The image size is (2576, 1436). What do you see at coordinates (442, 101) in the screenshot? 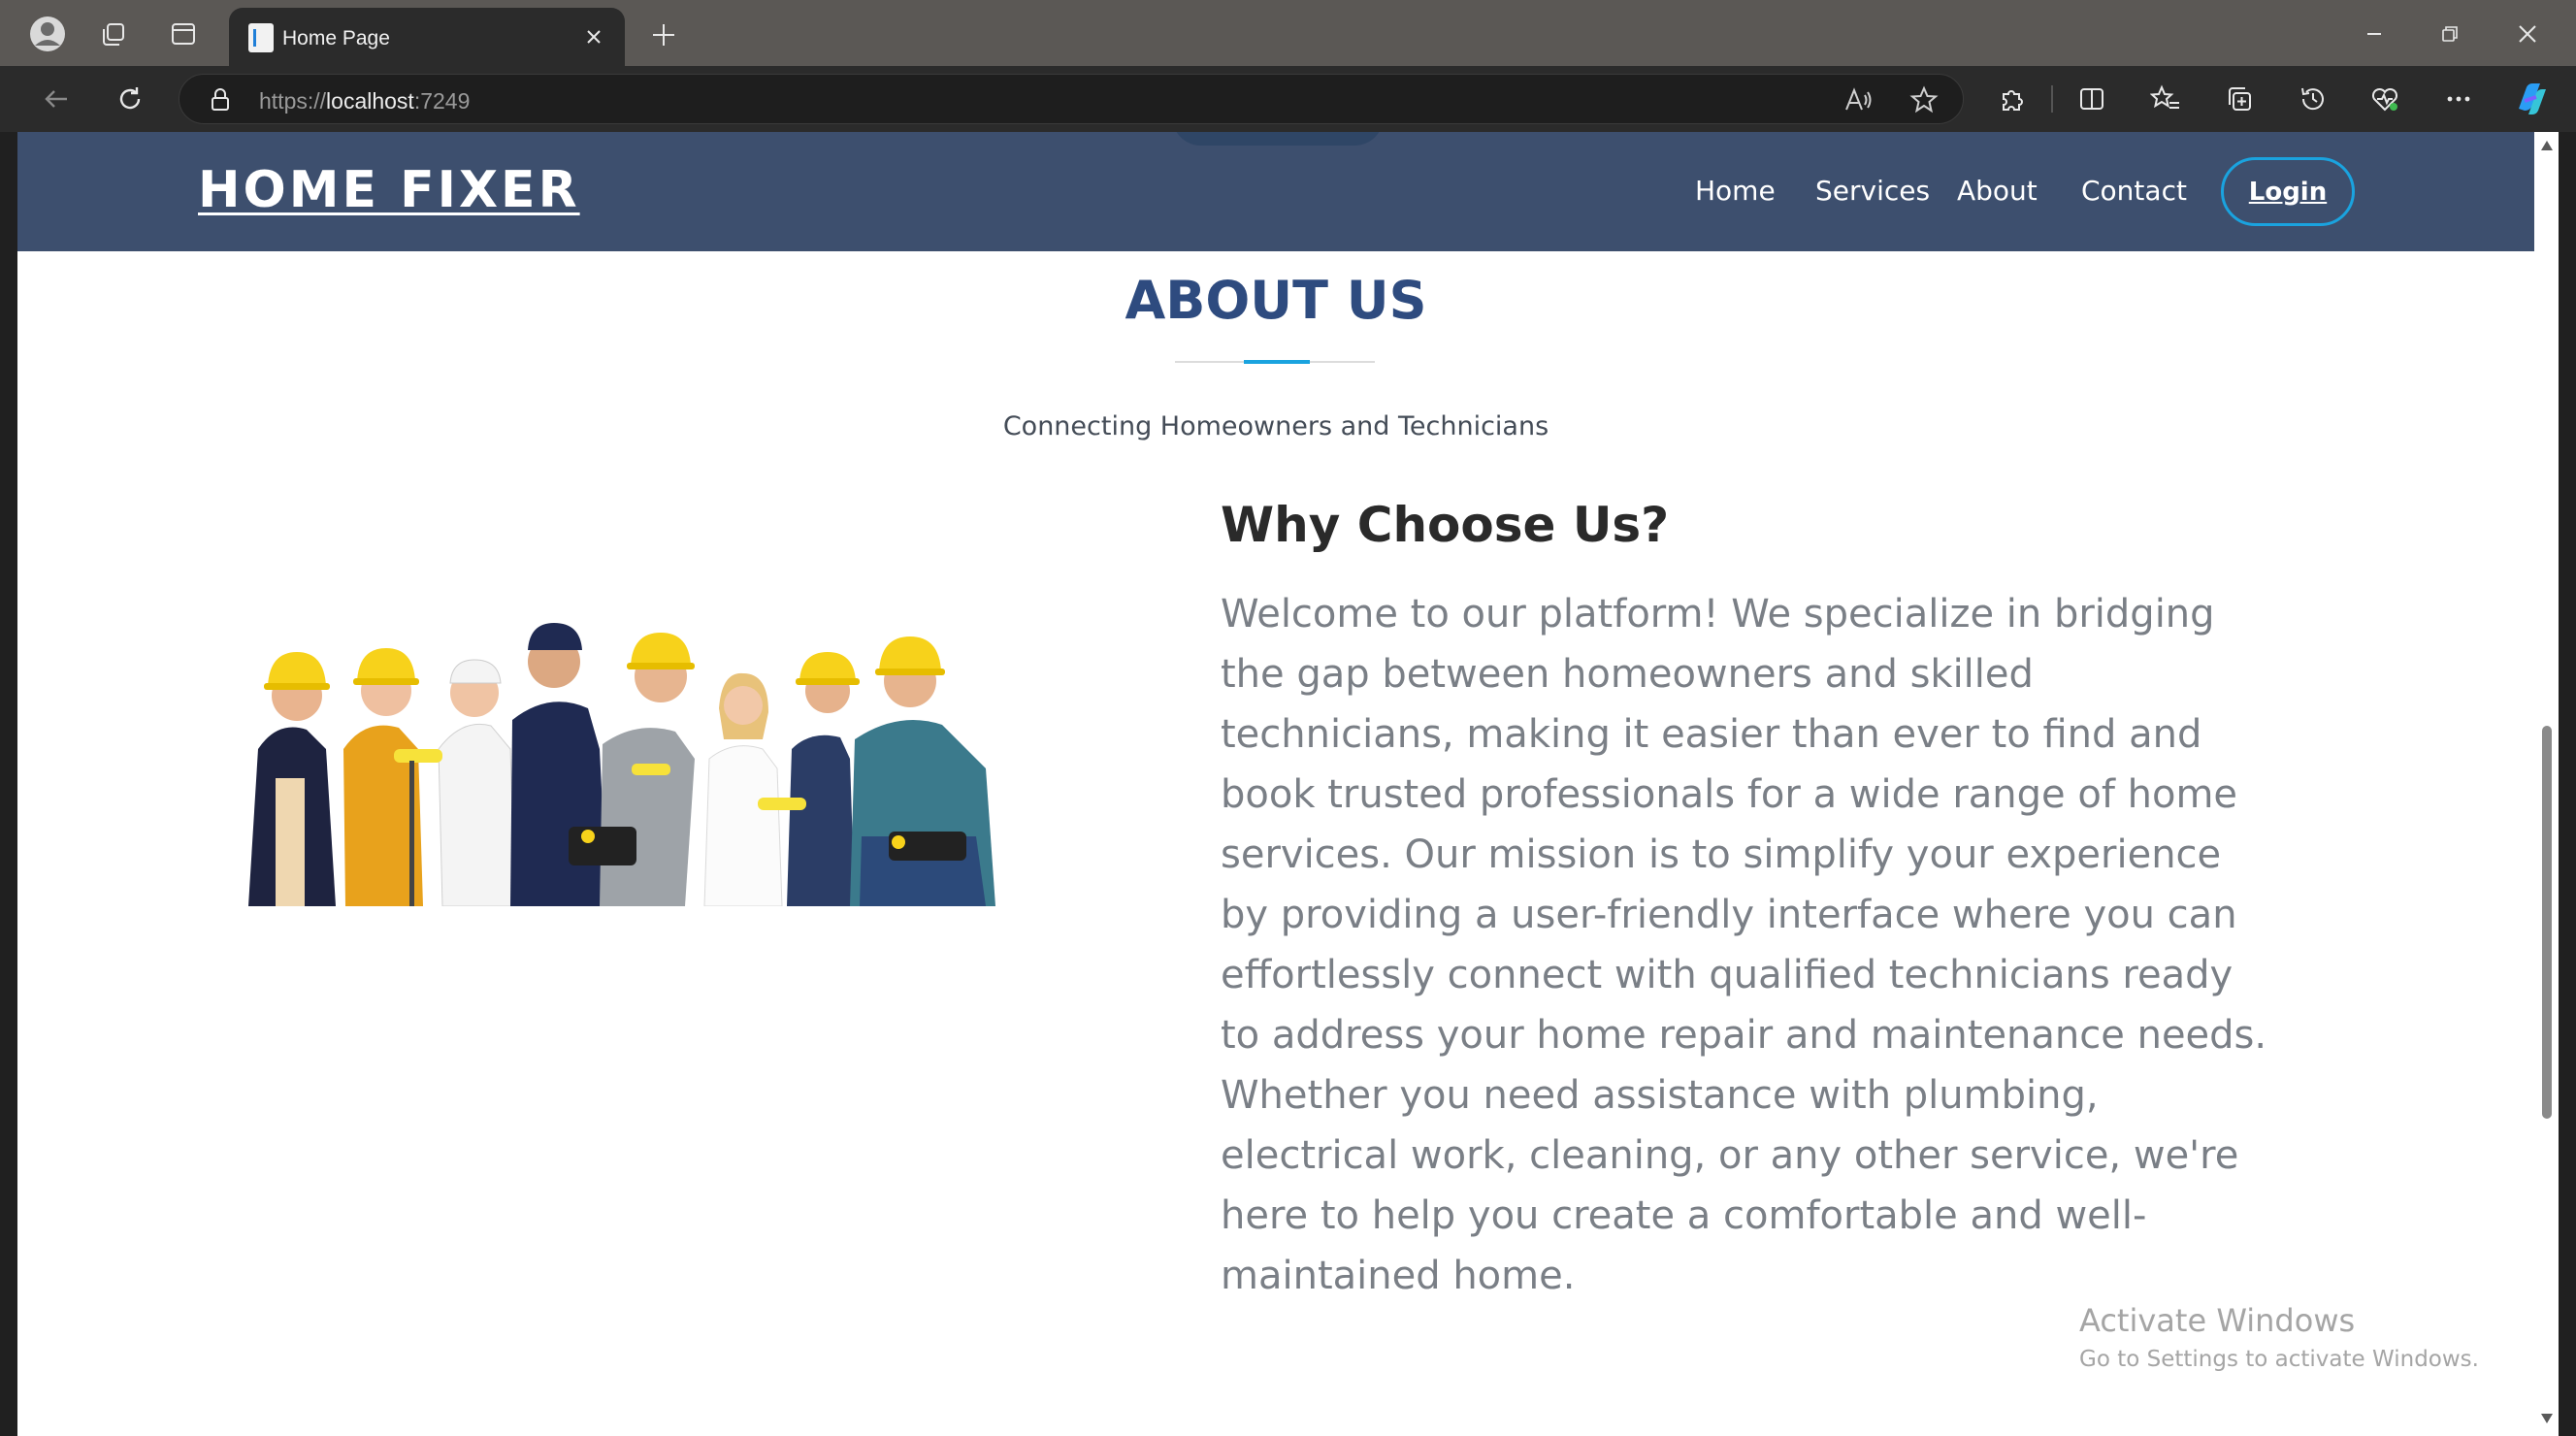
I see `url-port: :7249` at bounding box center [442, 101].